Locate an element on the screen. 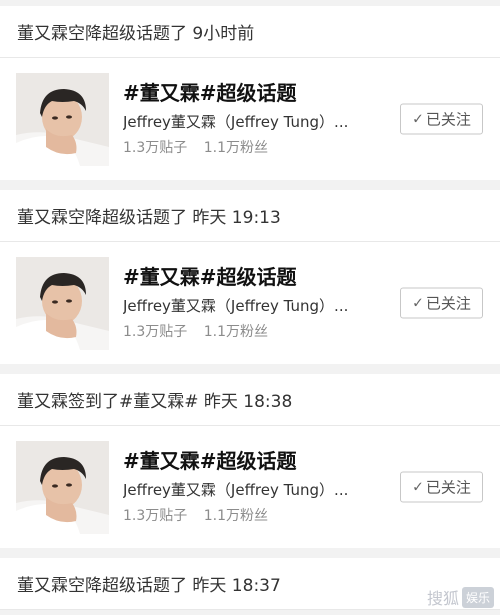 The image size is (500, 615). watermark-badge: 娱乐 is located at coordinates (477, 597).